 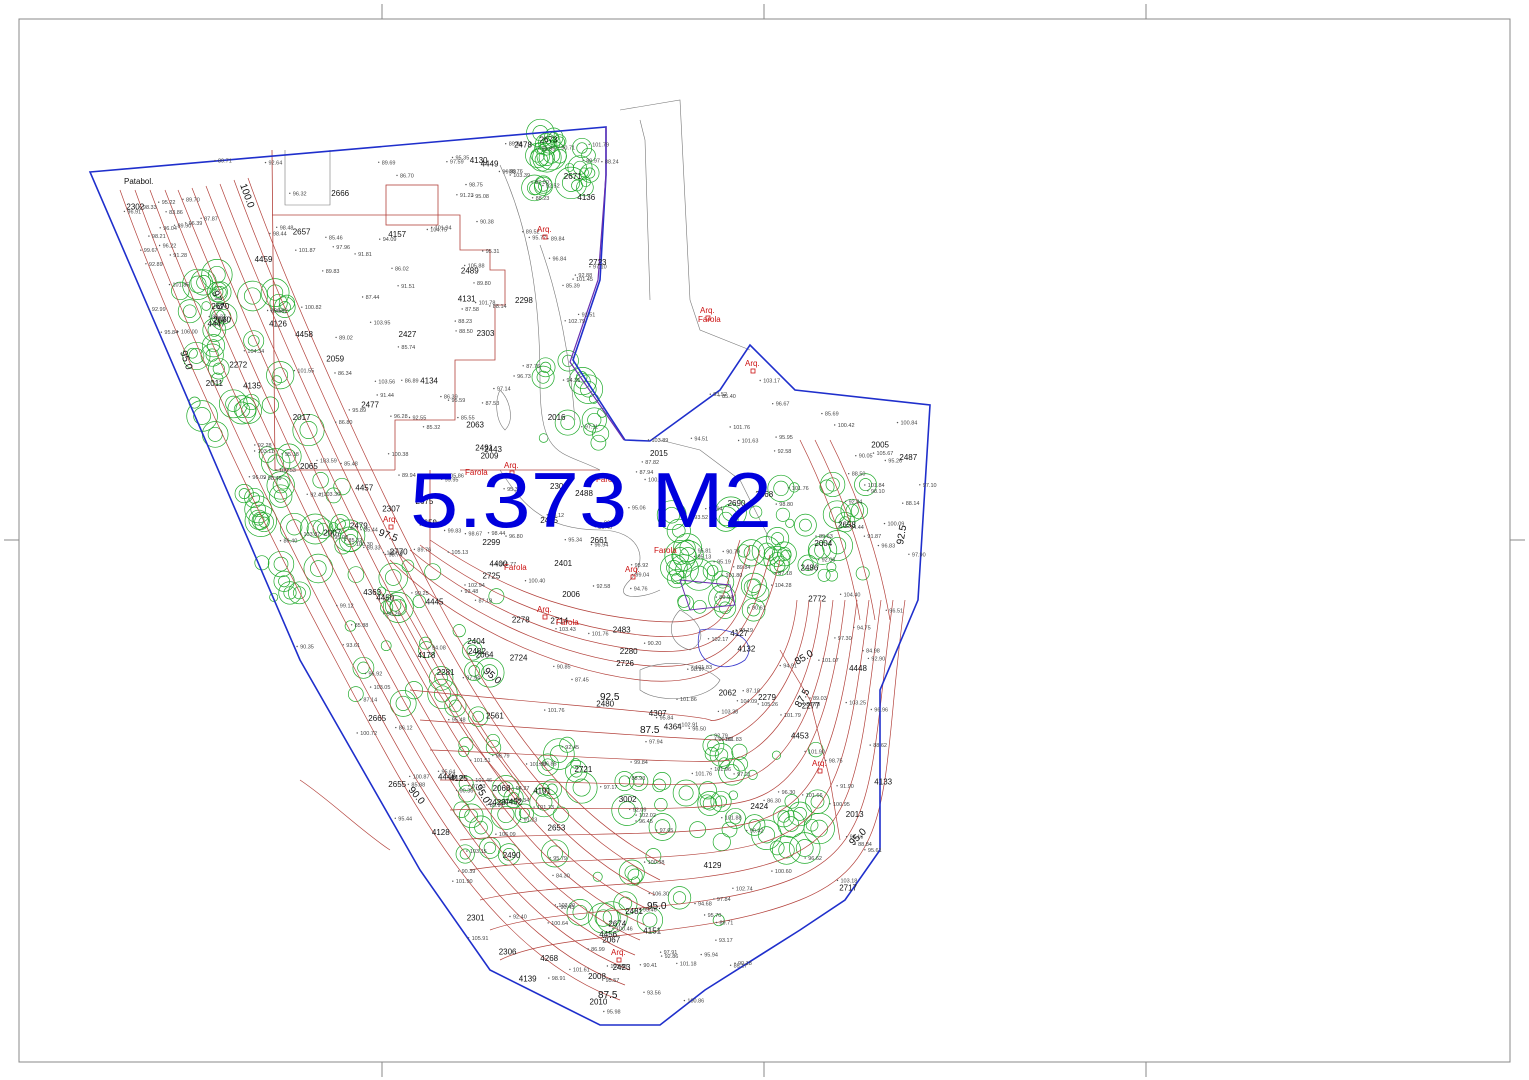 I want to click on elevation-label: 90.41, so click(x=650, y=966).